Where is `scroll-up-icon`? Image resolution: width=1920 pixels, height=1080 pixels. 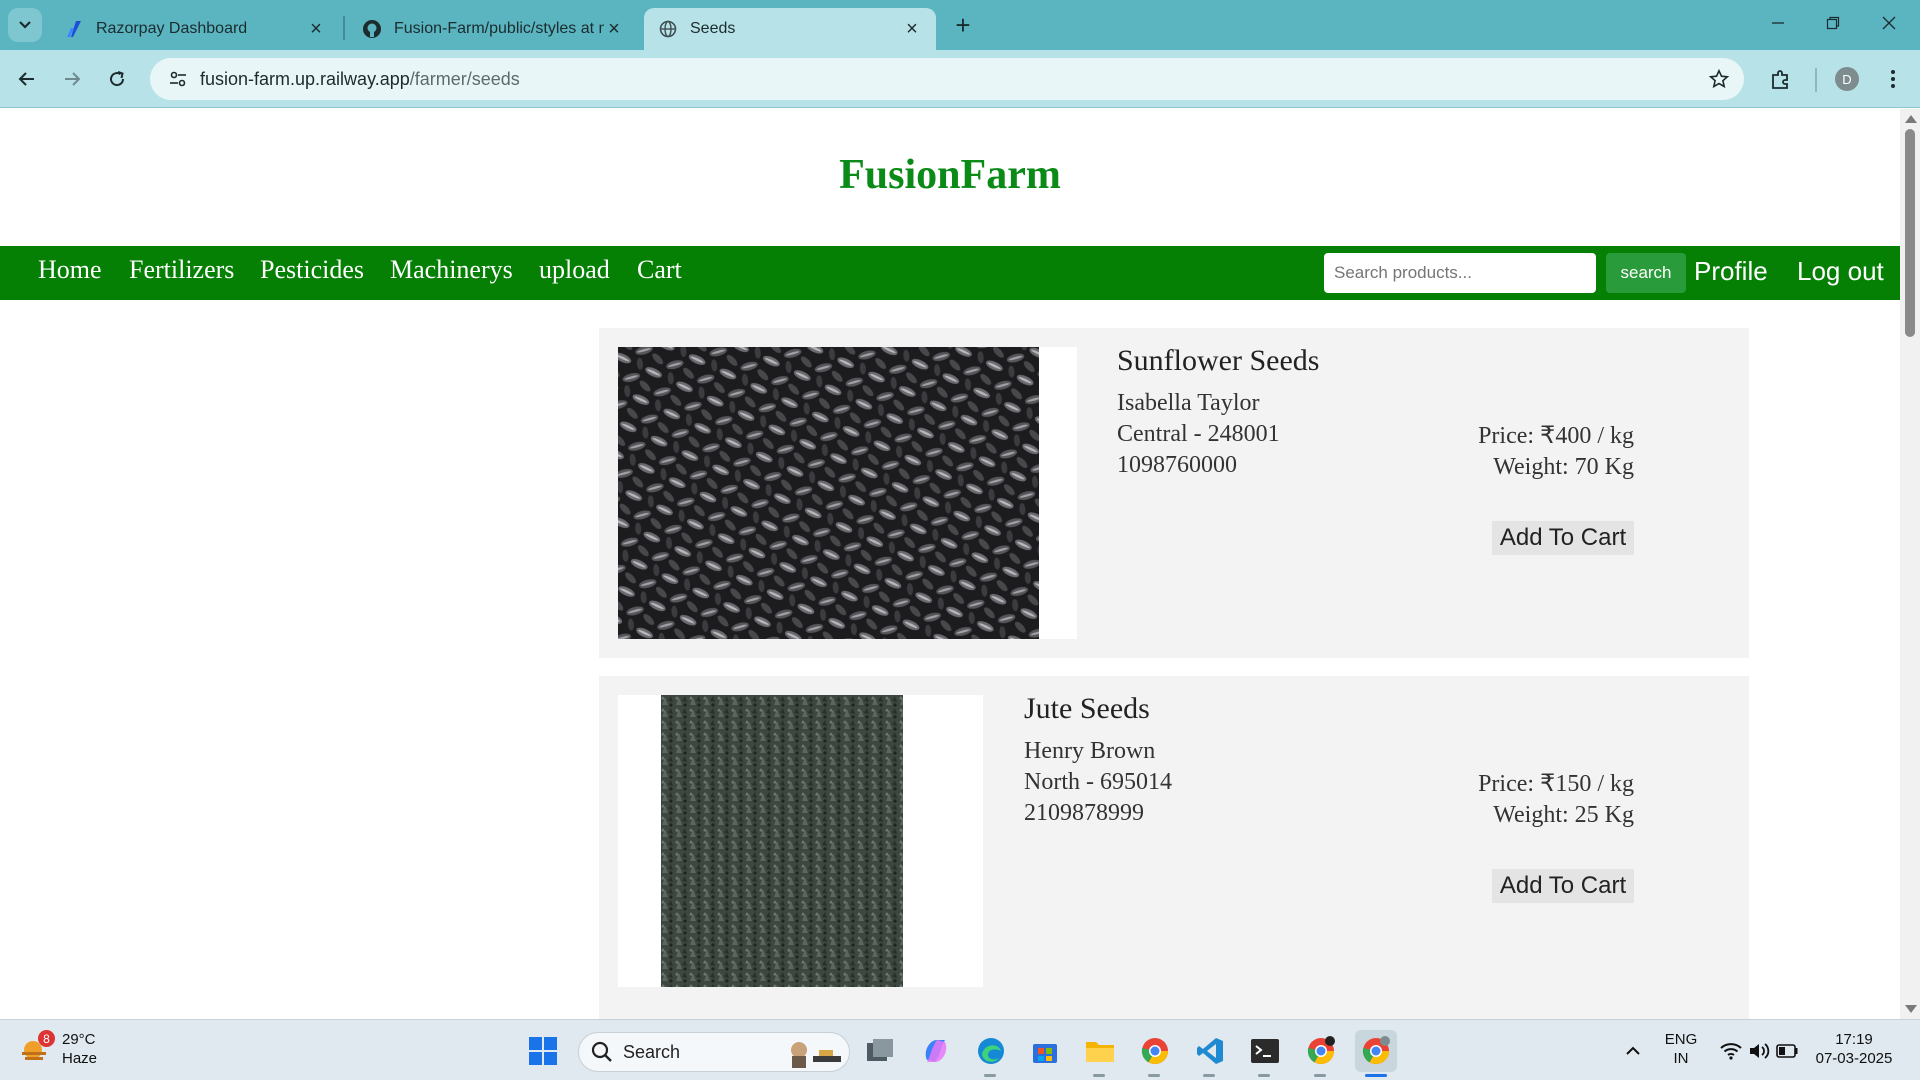 scroll-up-icon is located at coordinates (1911, 119).